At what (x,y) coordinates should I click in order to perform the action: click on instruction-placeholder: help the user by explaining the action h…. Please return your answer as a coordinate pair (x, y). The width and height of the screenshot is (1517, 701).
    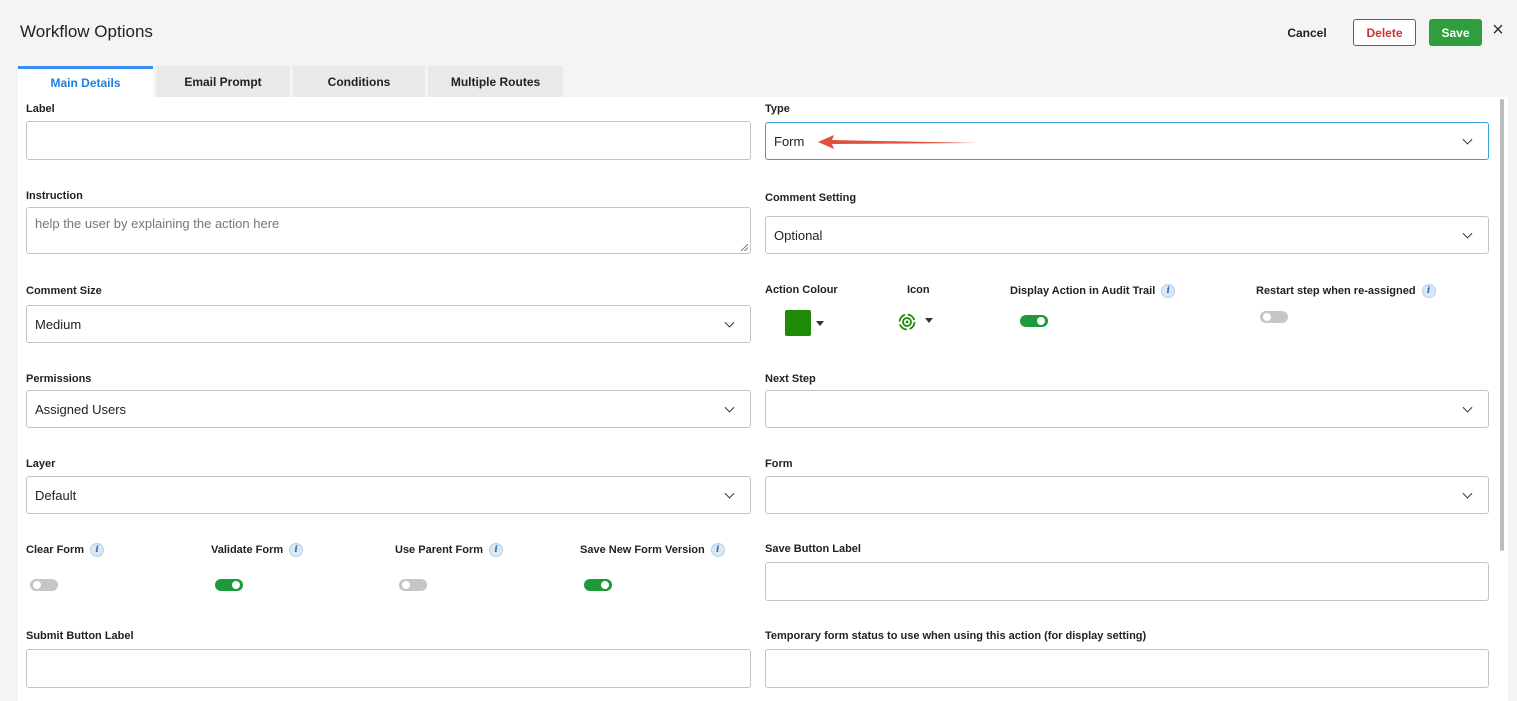
    Looking at the image, I should click on (157, 223).